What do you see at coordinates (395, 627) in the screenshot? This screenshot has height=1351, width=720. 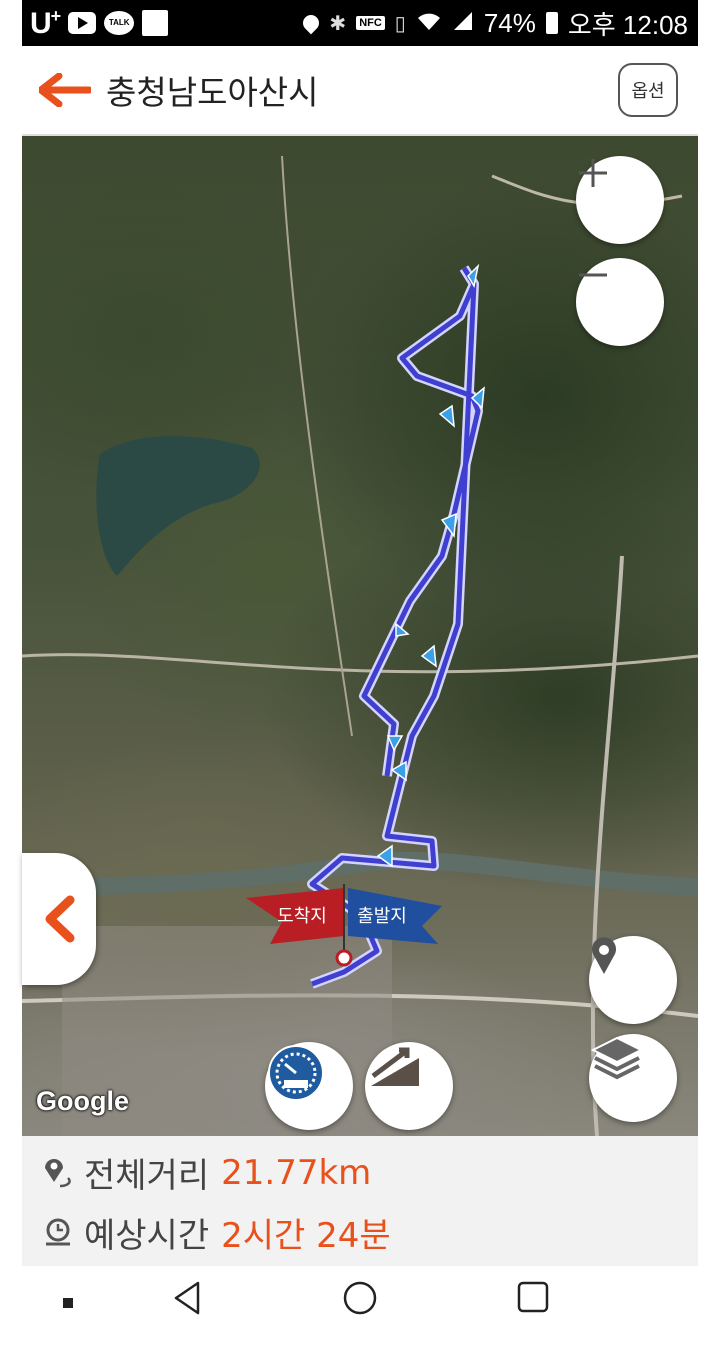 I see `route-outline` at bounding box center [395, 627].